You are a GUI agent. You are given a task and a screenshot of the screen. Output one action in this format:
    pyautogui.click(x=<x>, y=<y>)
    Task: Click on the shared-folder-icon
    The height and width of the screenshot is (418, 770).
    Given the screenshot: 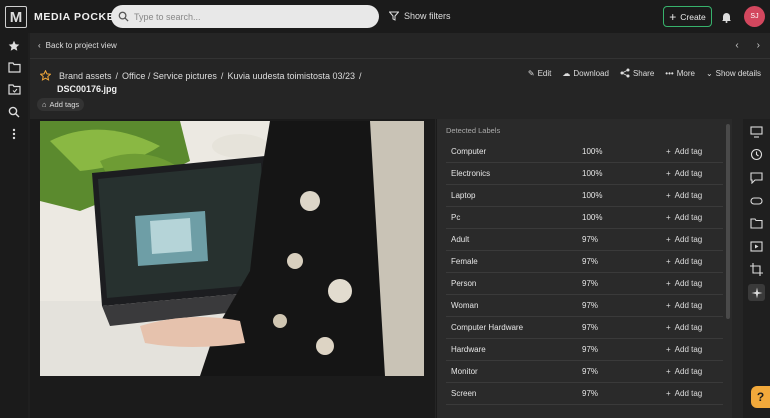 What is the action you would take?
    pyautogui.click(x=14, y=89)
    